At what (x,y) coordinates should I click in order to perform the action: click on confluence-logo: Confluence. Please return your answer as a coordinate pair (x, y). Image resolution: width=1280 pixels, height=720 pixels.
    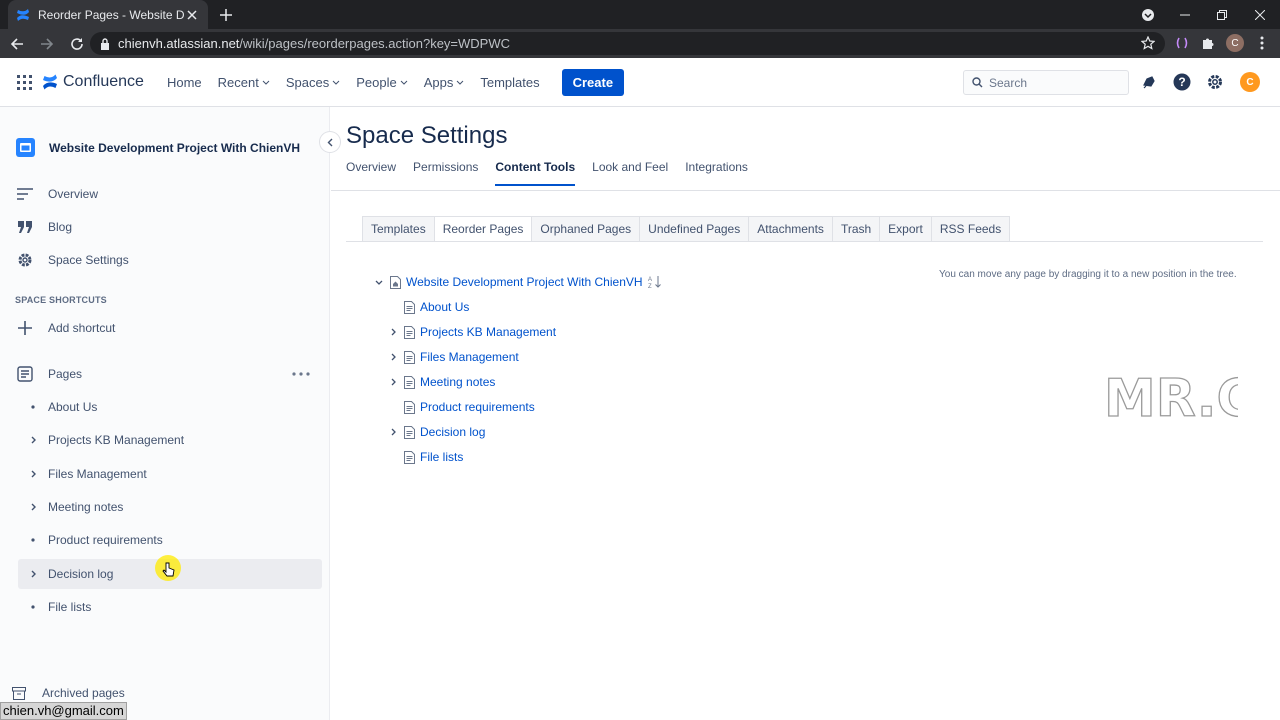
    Looking at the image, I should click on (93, 82).